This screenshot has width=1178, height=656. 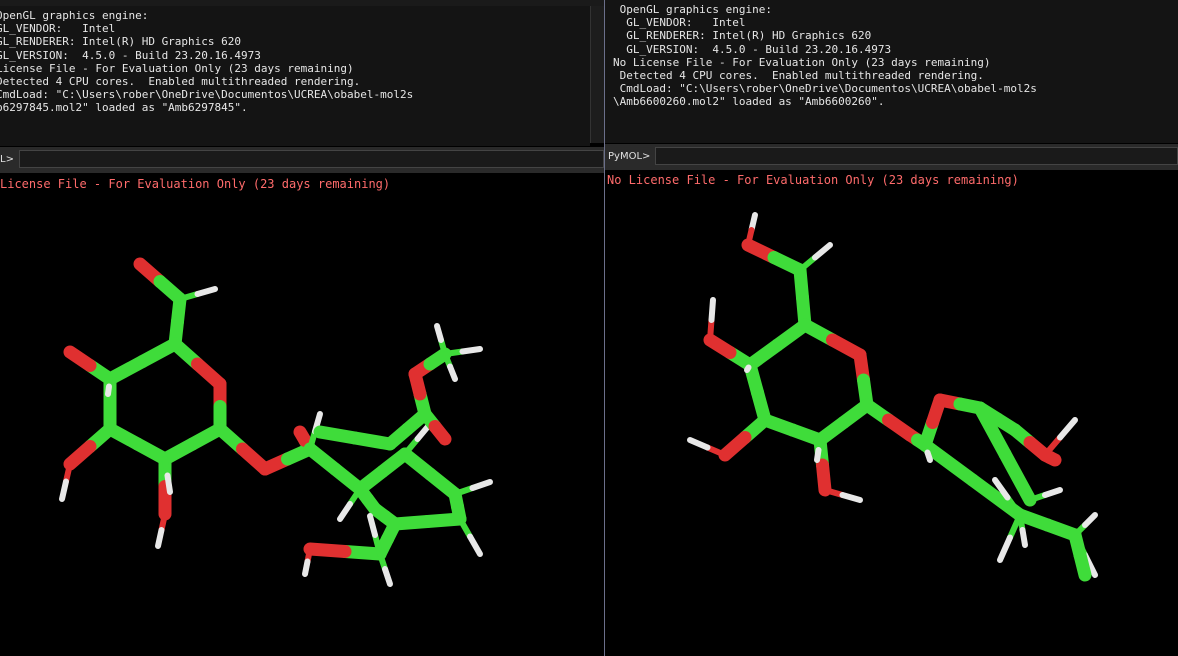 What do you see at coordinates (124, 108) in the screenshot?
I see `console-line: b6297845.mol2" loaded as "Amb6297845".` at bounding box center [124, 108].